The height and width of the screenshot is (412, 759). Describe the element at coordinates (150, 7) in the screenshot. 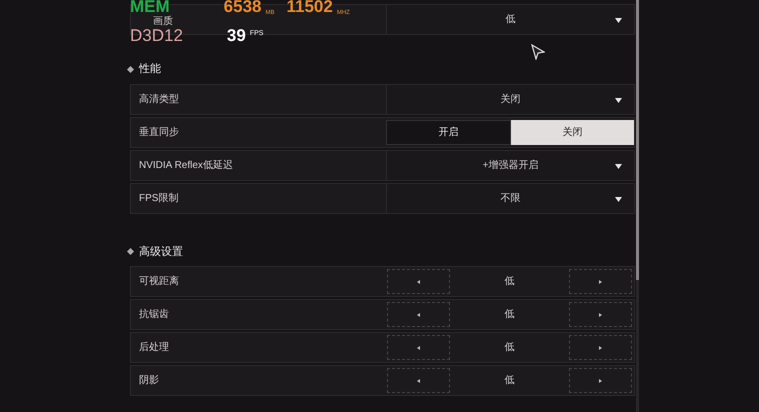

I see `stat-label: MEM` at that location.